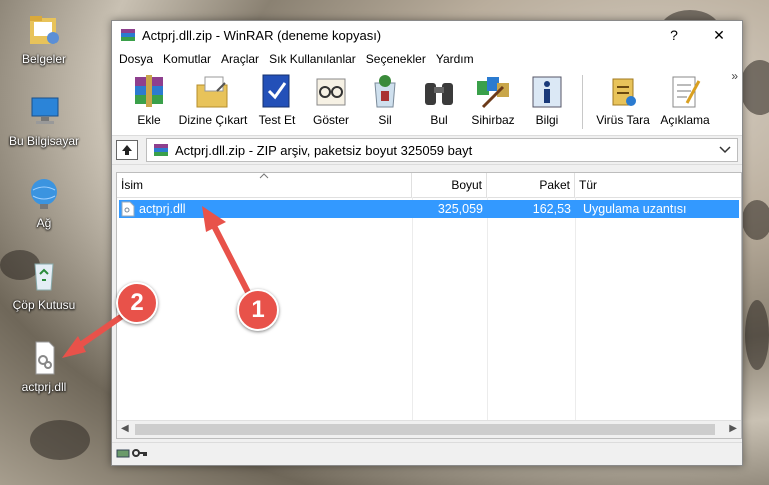 The height and width of the screenshot is (485, 769). I want to click on annotation-badge-2: 2, so click(137, 303).